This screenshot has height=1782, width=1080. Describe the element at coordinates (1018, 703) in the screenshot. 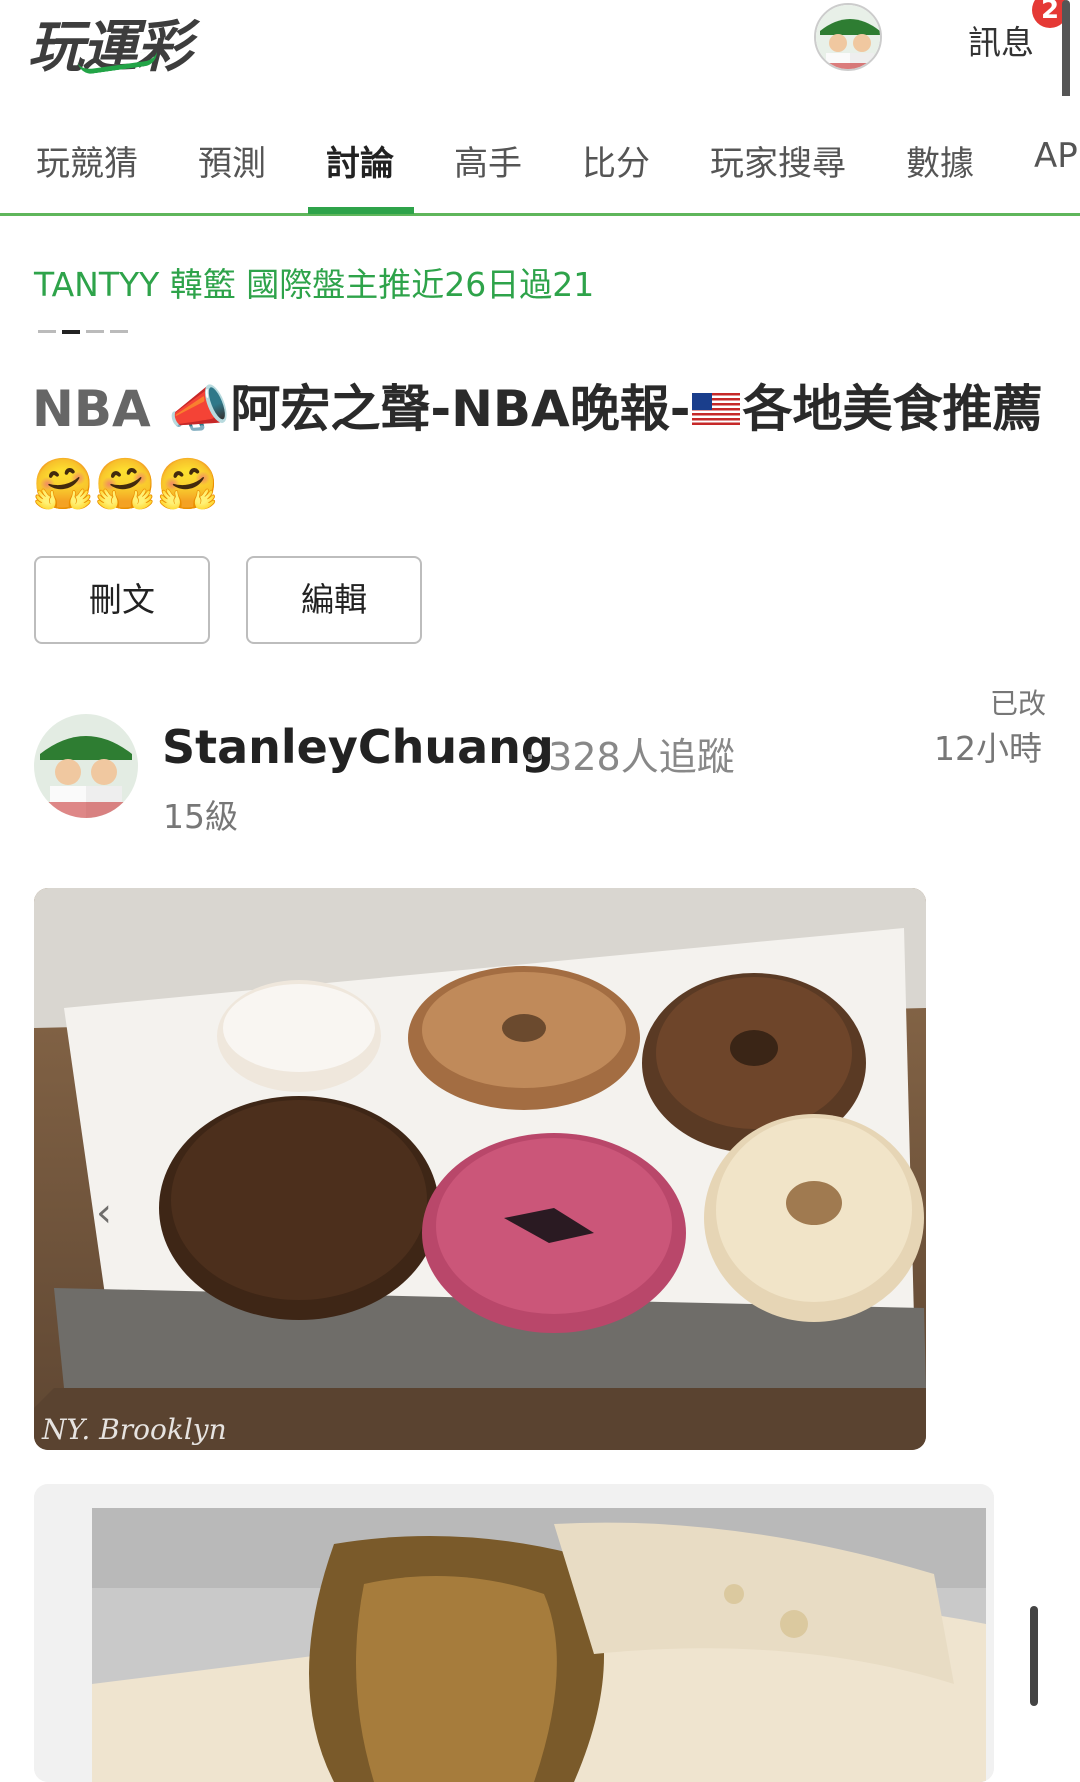

I see `edited-label: 已改` at that location.